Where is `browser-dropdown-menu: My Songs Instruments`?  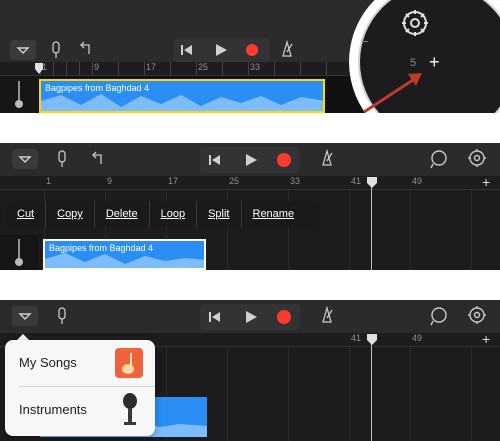 browser-dropdown-menu: My Songs Instruments is located at coordinates (80, 388).